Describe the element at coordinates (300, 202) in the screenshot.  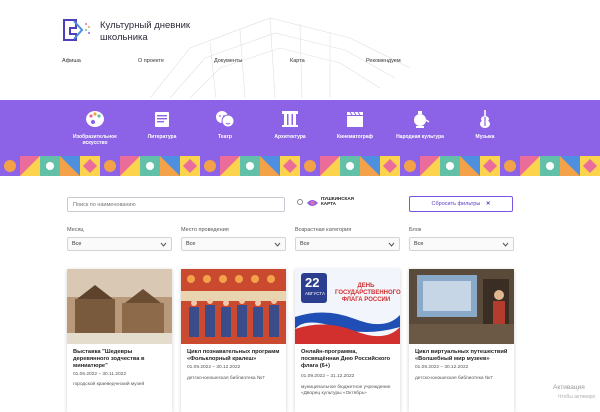
I see `pushkin-card-radio` at that location.